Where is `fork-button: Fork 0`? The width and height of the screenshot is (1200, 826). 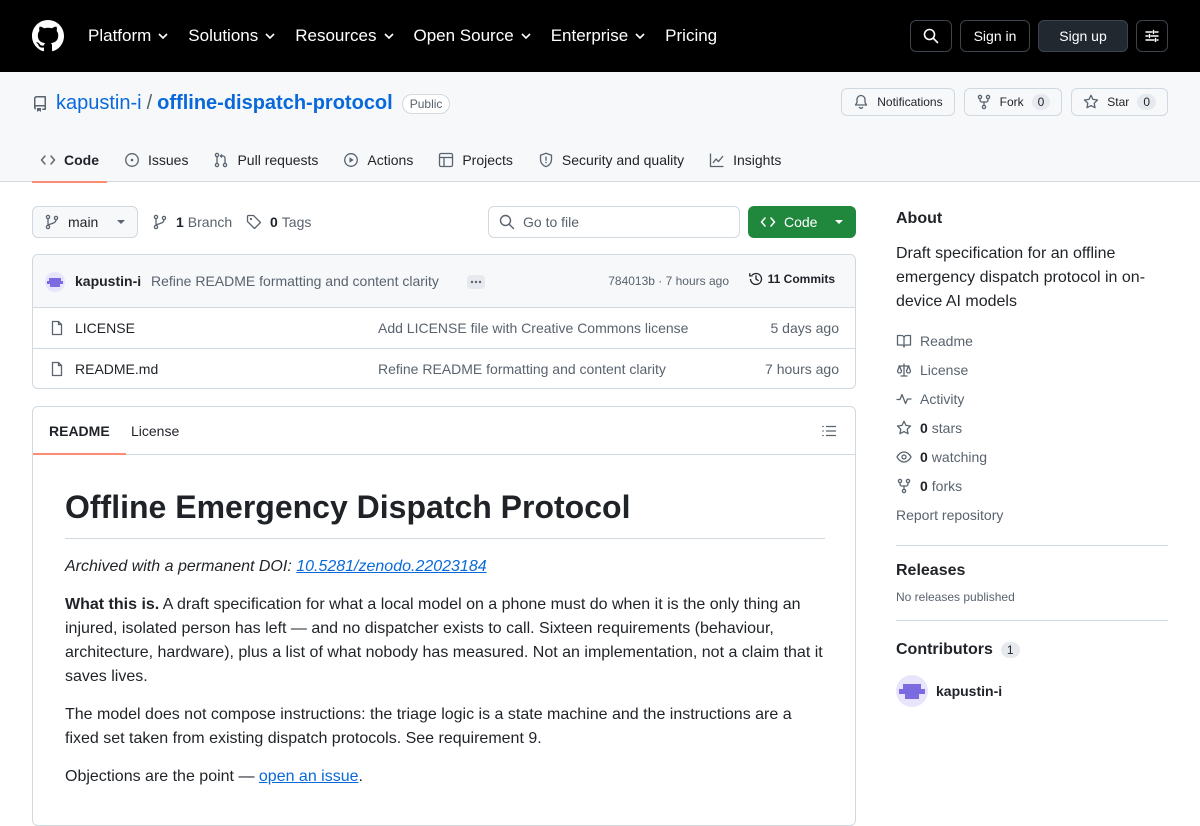 fork-button: Fork 0 is located at coordinates (1013, 102).